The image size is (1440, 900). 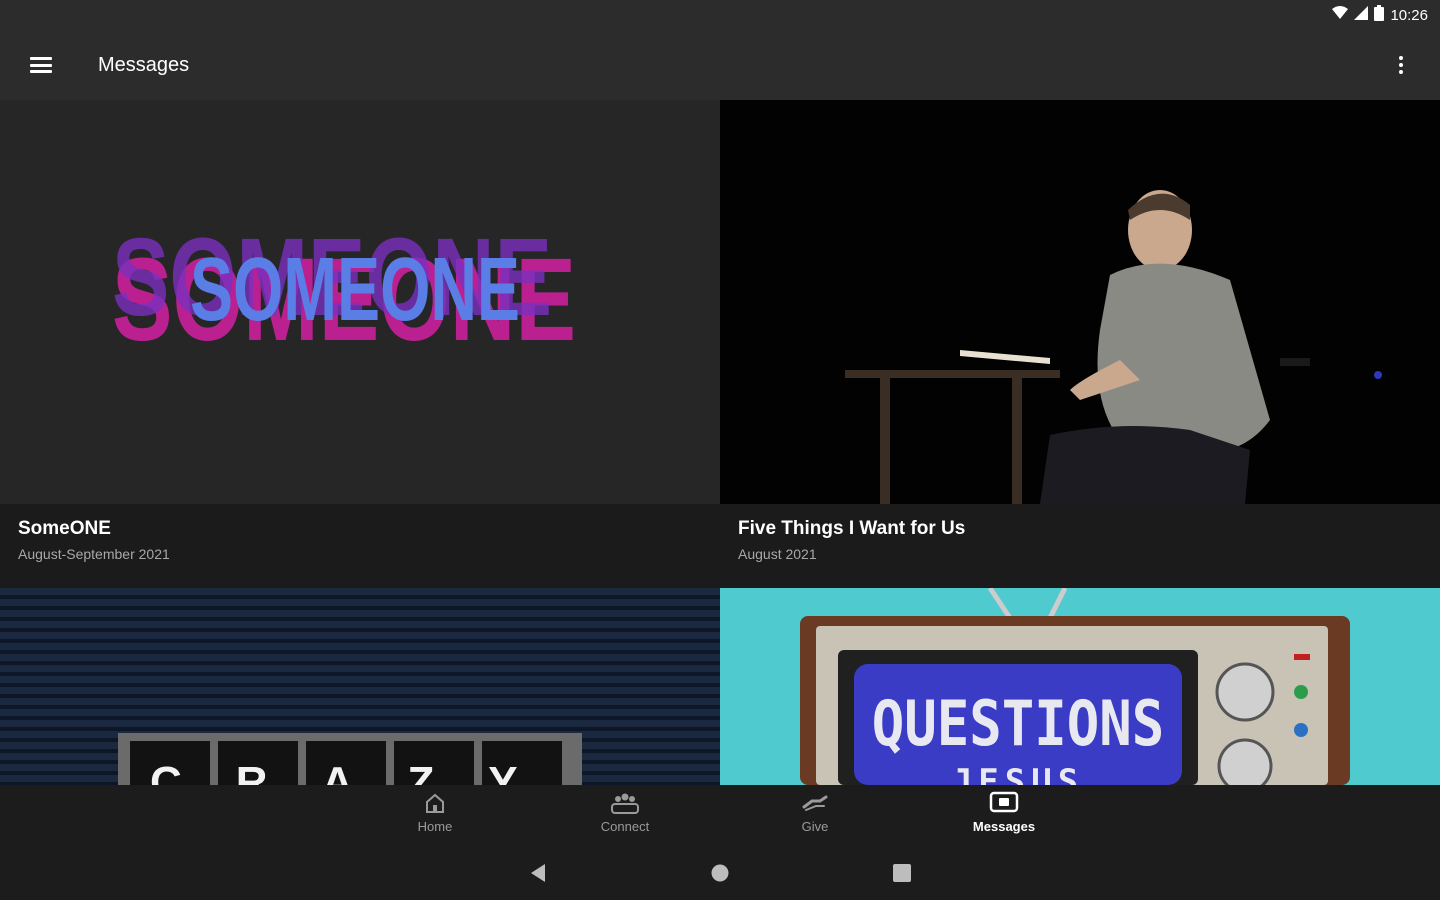 What do you see at coordinates (777, 554) in the screenshot?
I see `card-subtitle: August 2021` at bounding box center [777, 554].